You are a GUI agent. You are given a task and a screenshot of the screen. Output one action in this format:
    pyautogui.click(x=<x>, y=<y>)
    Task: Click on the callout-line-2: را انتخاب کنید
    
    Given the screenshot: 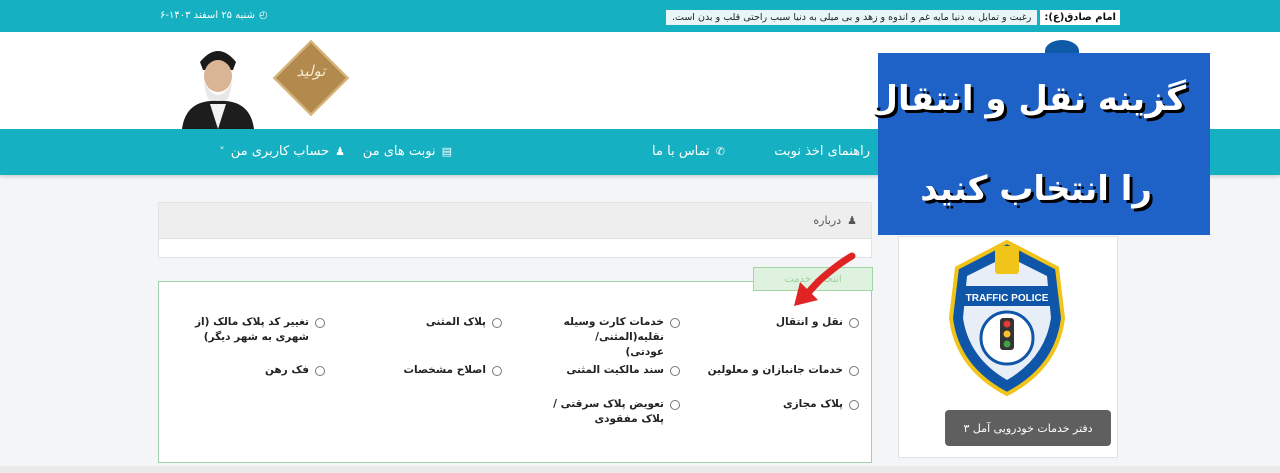 What is the action you would take?
    pyautogui.click(x=1036, y=189)
    